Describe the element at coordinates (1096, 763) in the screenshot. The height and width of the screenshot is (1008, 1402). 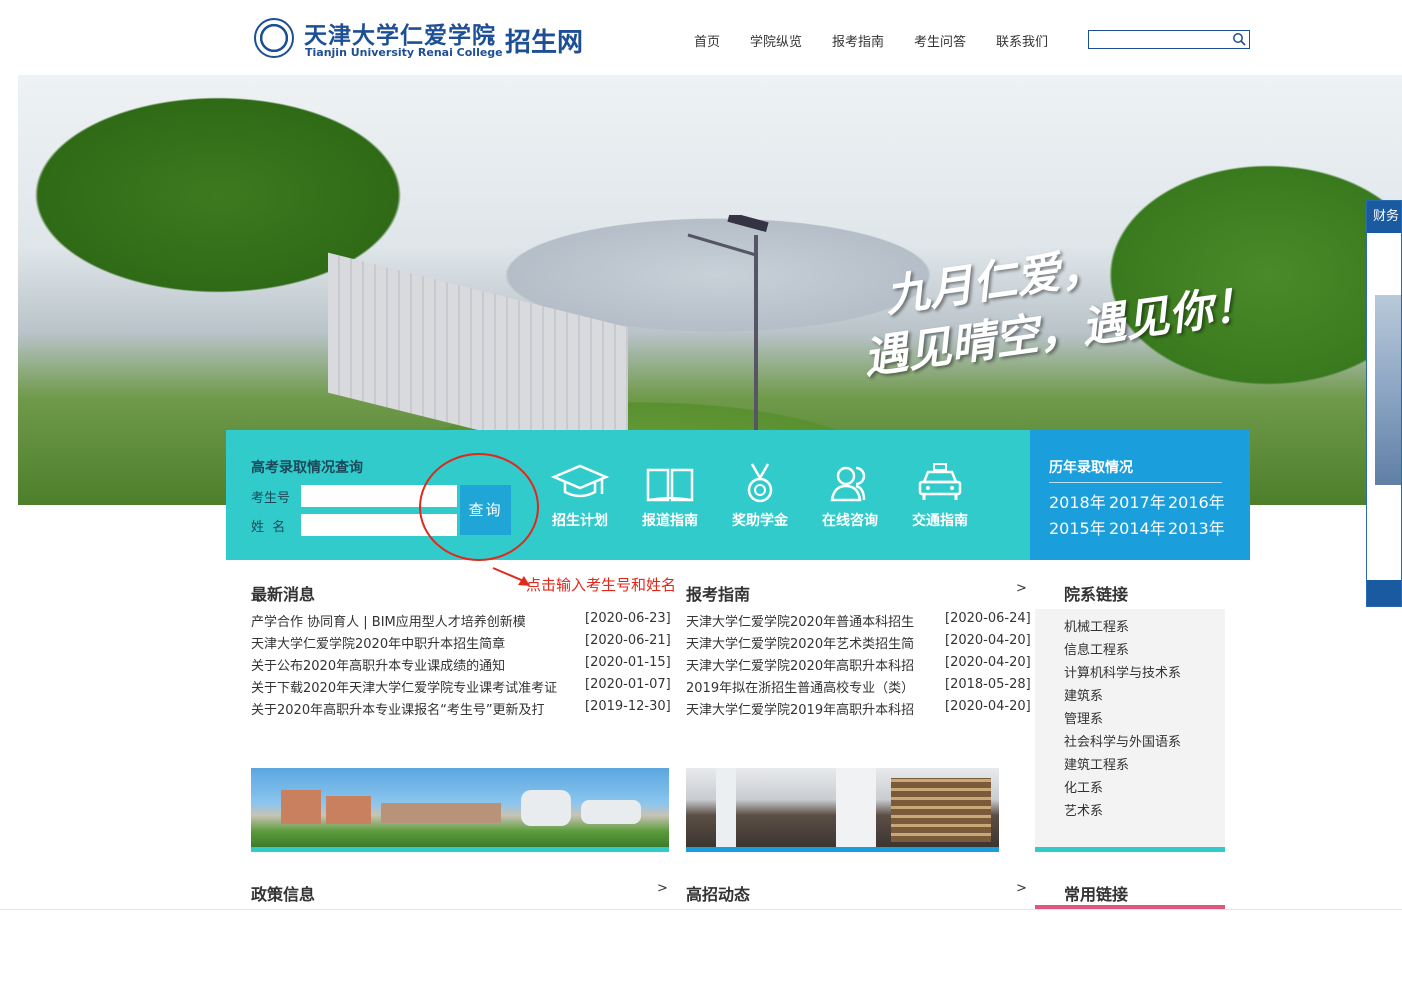
I see `department-link: 建筑工程系` at that location.